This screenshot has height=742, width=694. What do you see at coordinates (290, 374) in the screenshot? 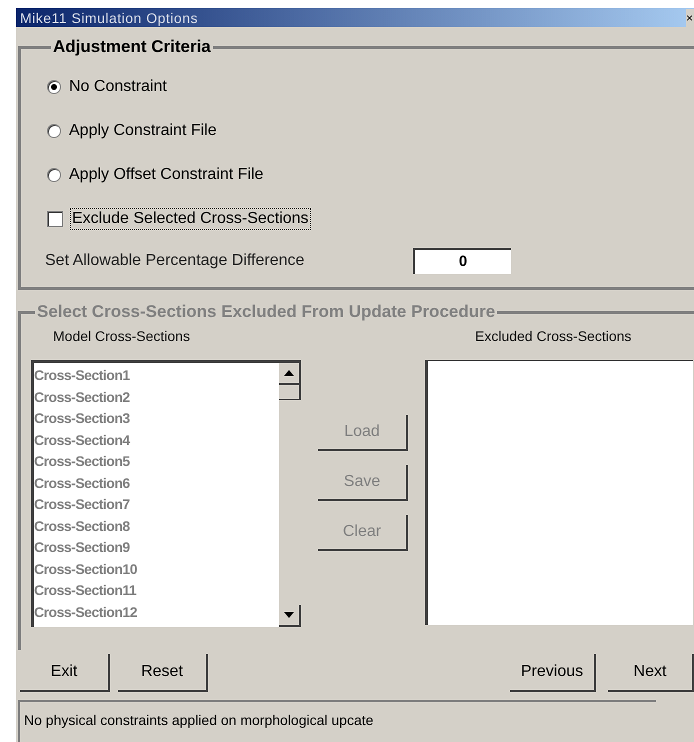
I see `scroll-up-icon` at bounding box center [290, 374].